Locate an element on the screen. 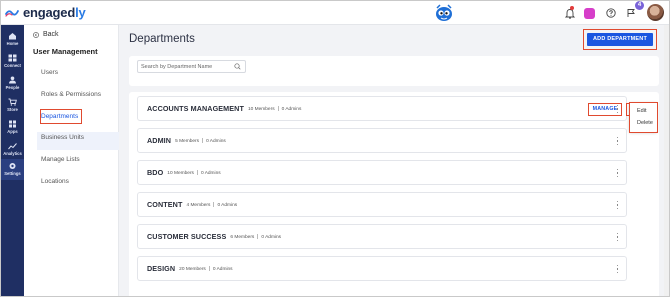  sidebar-item-locations: Locations is located at coordinates (55, 181).